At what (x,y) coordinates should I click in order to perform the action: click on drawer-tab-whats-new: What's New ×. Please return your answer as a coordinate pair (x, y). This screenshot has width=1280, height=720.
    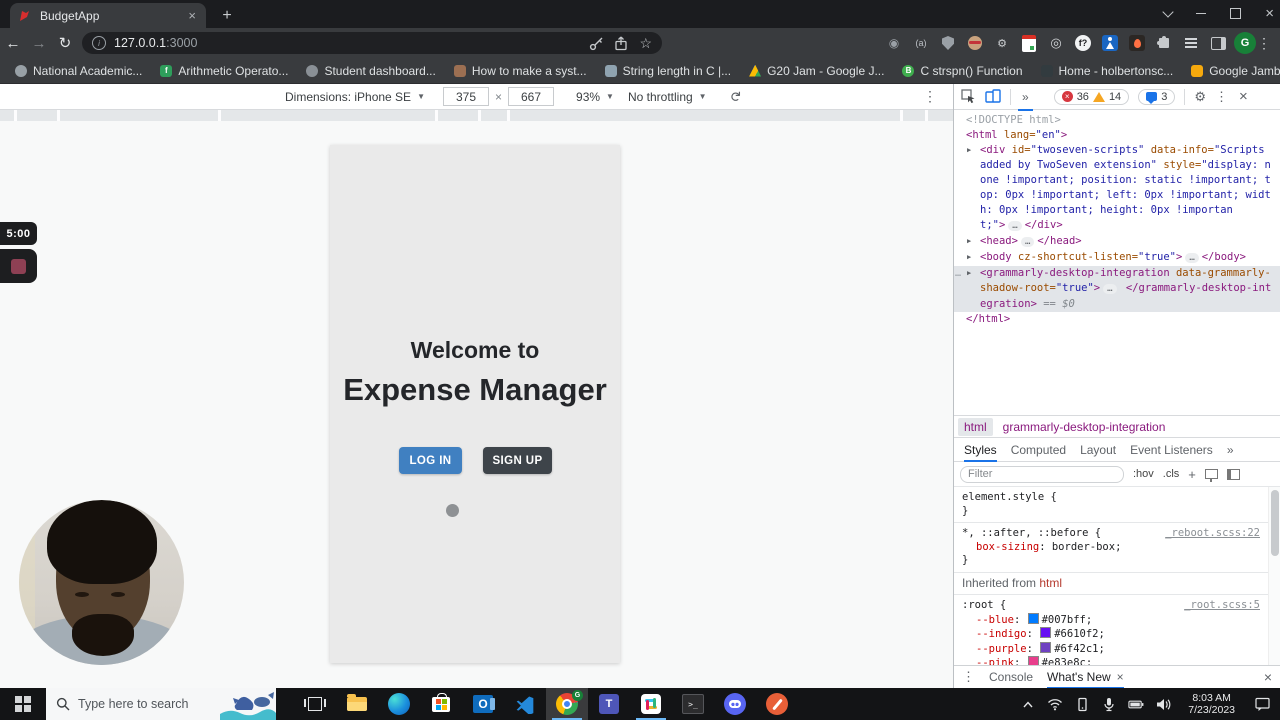
    Looking at the image, I should click on (1085, 677).